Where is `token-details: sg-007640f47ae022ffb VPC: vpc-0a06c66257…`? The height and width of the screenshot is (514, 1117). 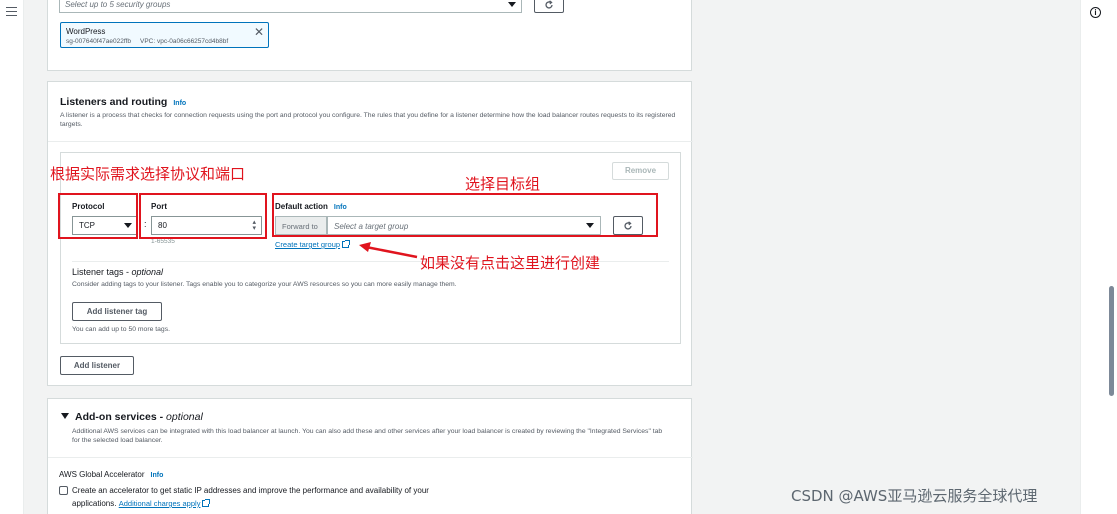 token-details: sg-007640f47ae022ffb VPC: vpc-0a06c66257… is located at coordinates (147, 41).